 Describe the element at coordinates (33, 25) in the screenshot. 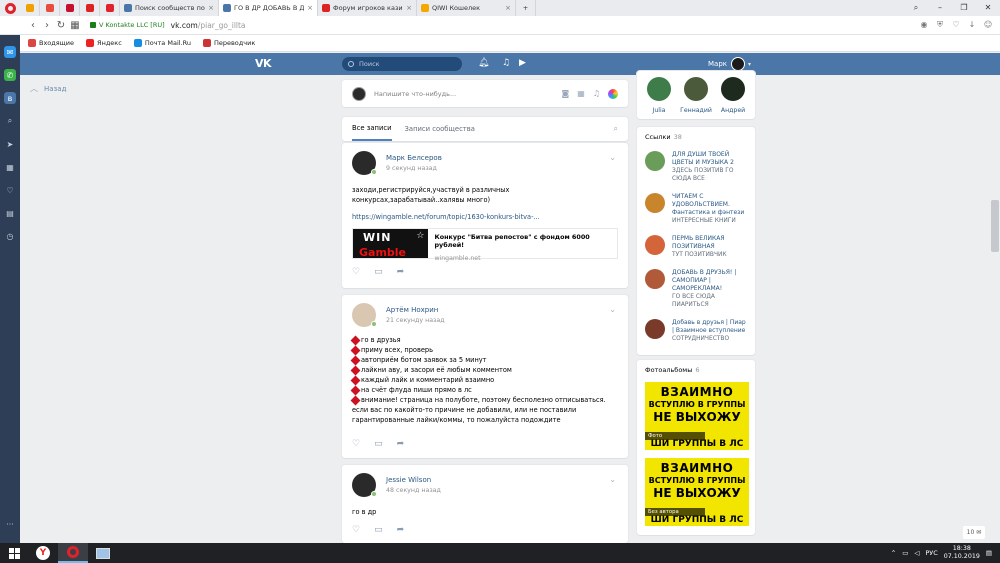

I see `back-icon: ‹` at that location.